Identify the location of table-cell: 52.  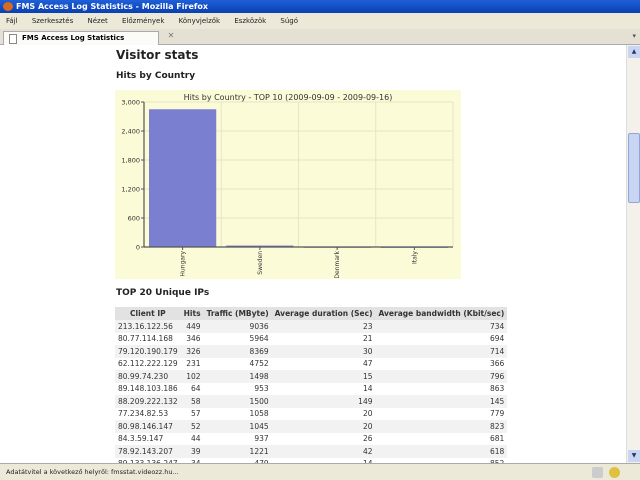
(192, 426).